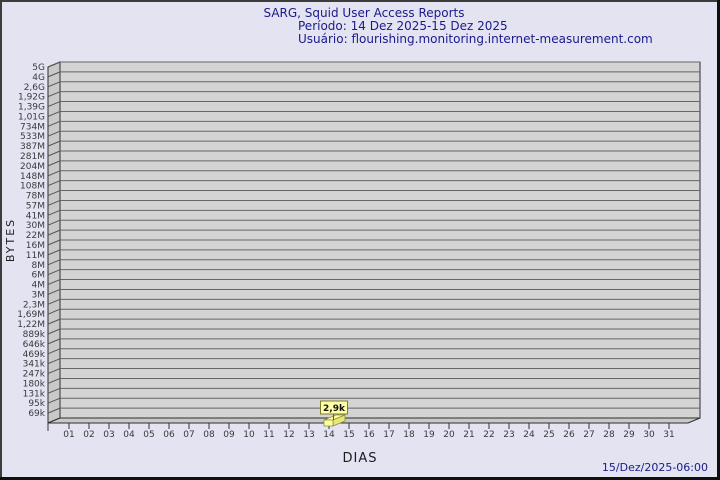 This screenshot has height=480, width=720. I want to click on plot-floor, so click(374, 420).